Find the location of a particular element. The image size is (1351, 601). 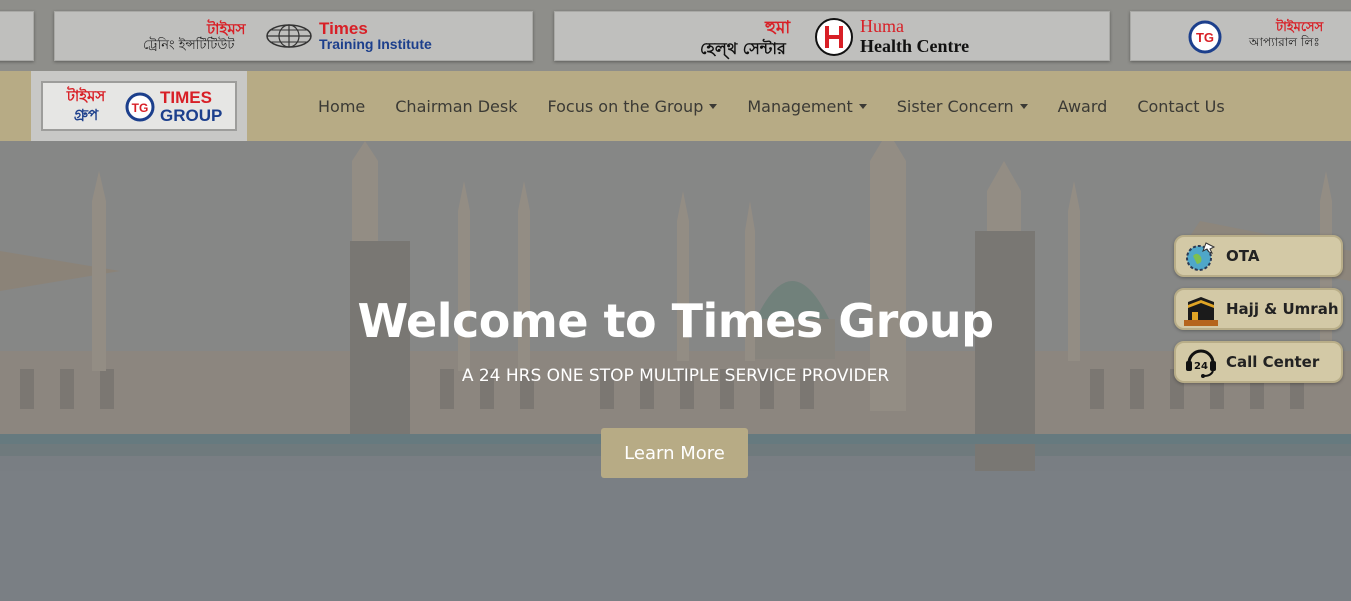

nav-home-label: Home is located at coordinates (342, 106).